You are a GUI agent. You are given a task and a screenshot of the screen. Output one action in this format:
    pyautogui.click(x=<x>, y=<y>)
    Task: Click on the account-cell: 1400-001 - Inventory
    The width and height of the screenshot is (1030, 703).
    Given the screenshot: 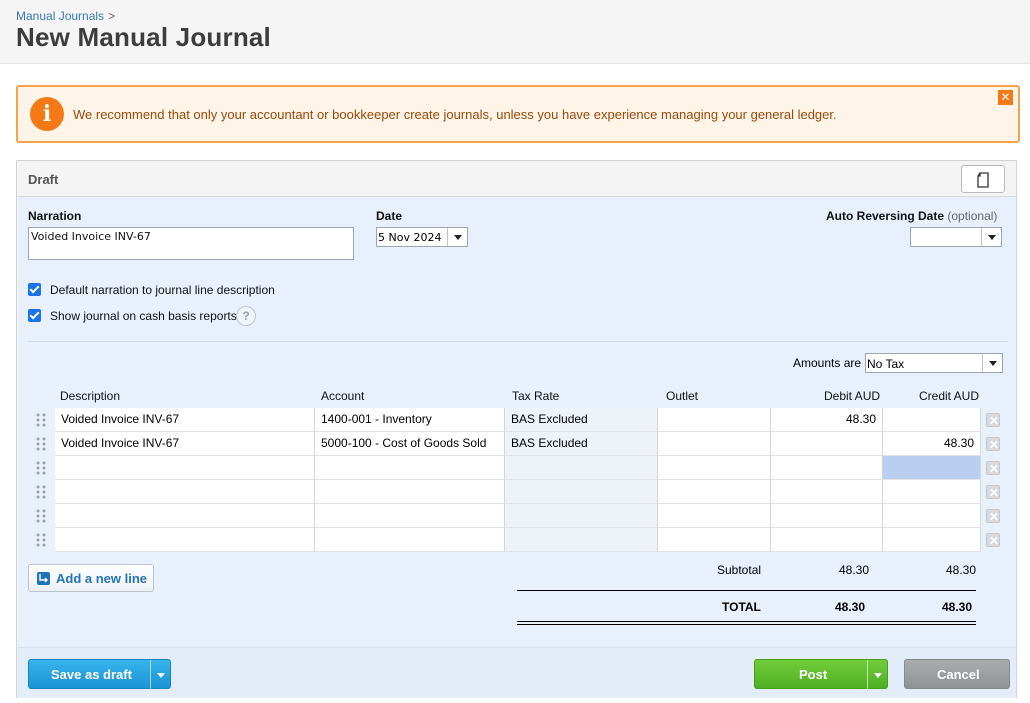 What is the action you would take?
    pyautogui.click(x=410, y=420)
    